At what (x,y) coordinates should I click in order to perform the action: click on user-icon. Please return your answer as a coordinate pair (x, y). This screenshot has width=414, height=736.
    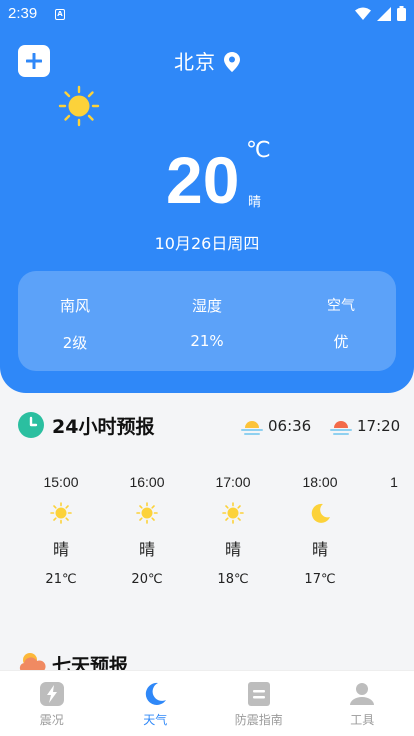
    Looking at the image, I should click on (362, 694).